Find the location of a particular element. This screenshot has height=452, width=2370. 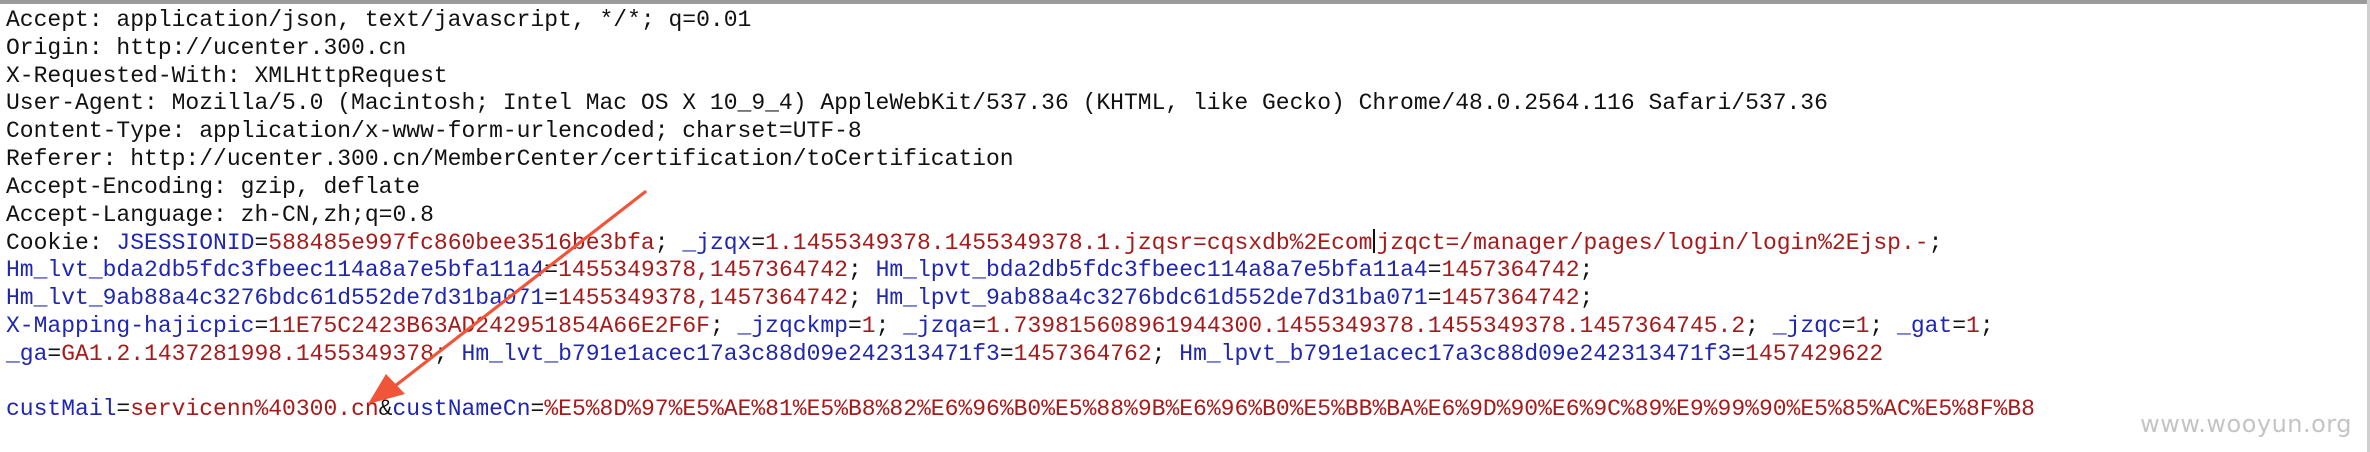

arrow-shape is located at coordinates (507, 297).